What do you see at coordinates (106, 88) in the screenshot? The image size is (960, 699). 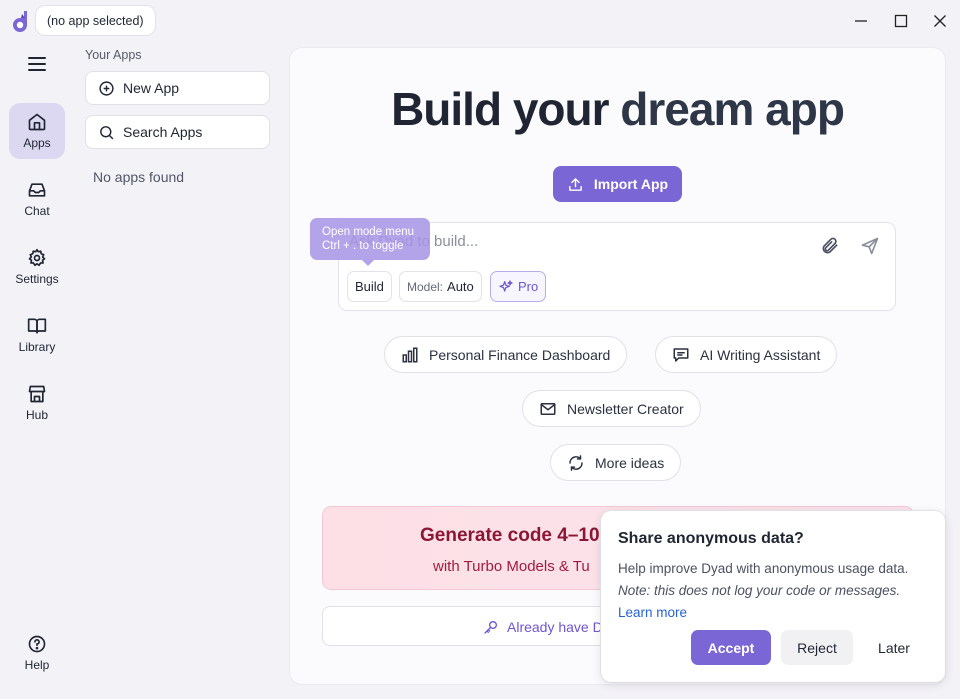 I see `plus-circle-icon` at bounding box center [106, 88].